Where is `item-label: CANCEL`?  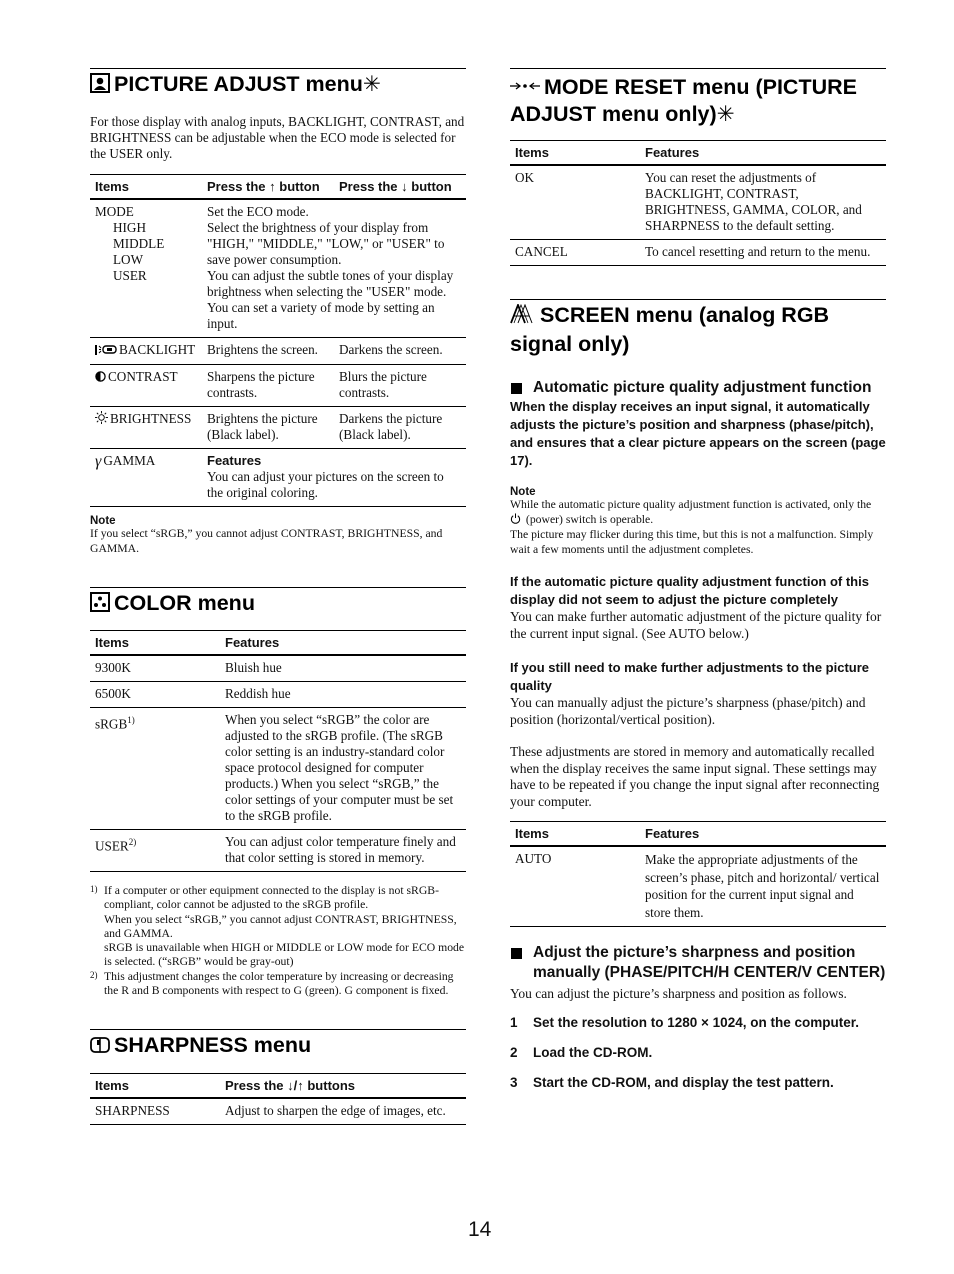
item-label: CANCEL is located at coordinates (575, 252).